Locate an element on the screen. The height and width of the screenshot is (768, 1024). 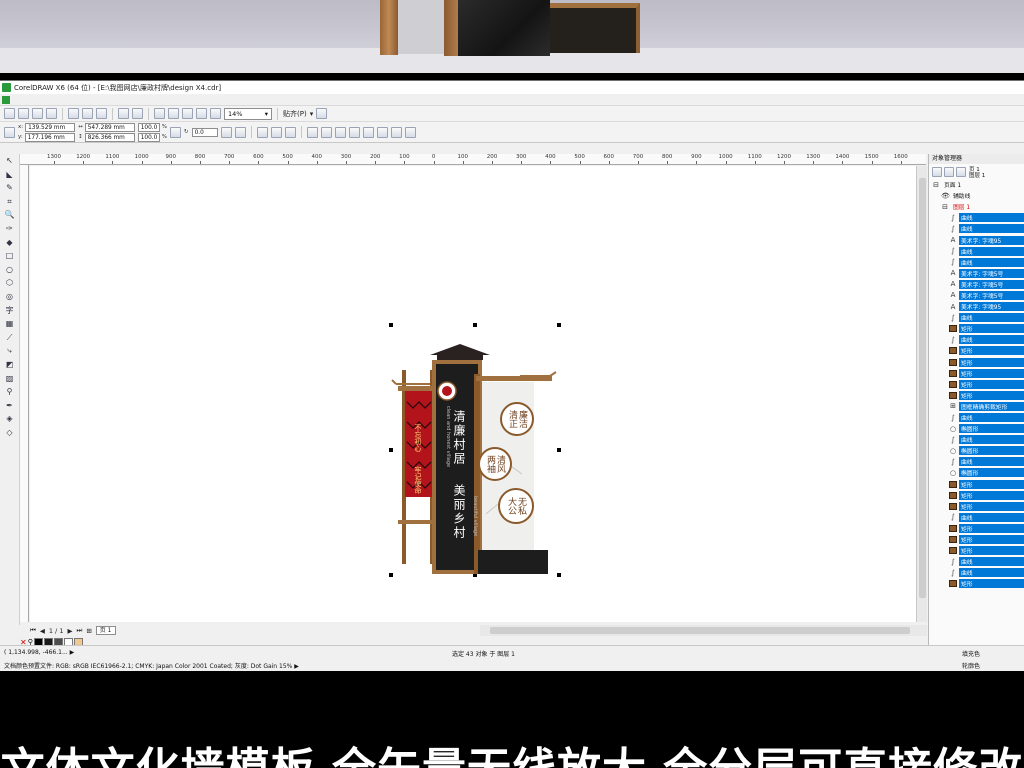
options-icon is located at coordinates (322, 113).